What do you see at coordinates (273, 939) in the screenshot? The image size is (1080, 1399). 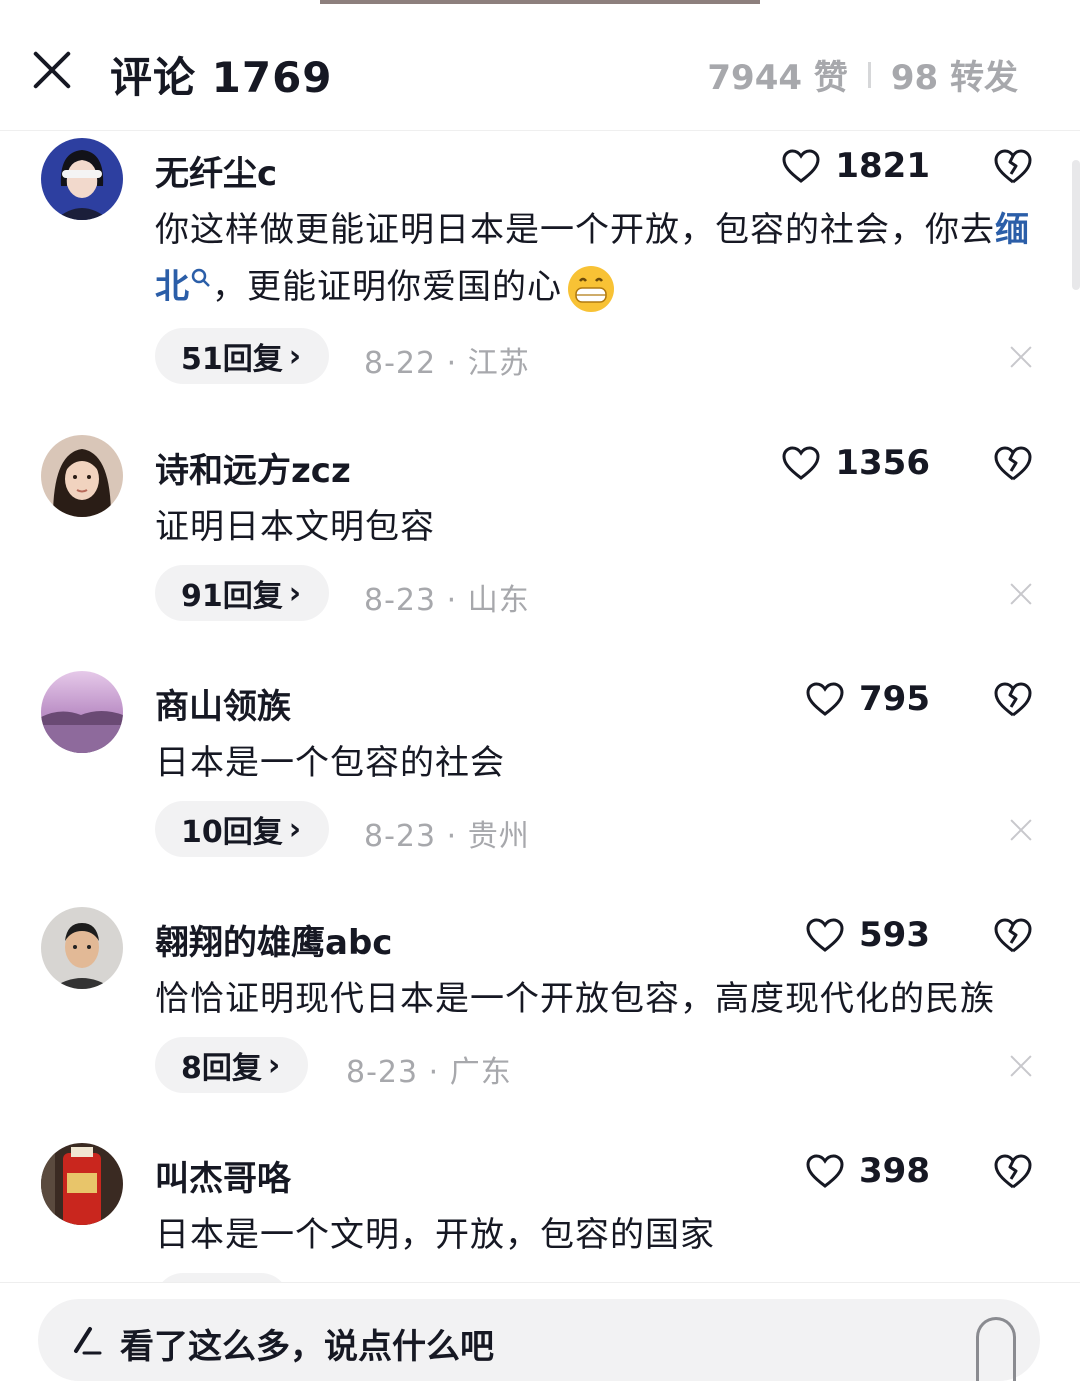 I see `username: 翱翔的雄鹰abc` at bounding box center [273, 939].